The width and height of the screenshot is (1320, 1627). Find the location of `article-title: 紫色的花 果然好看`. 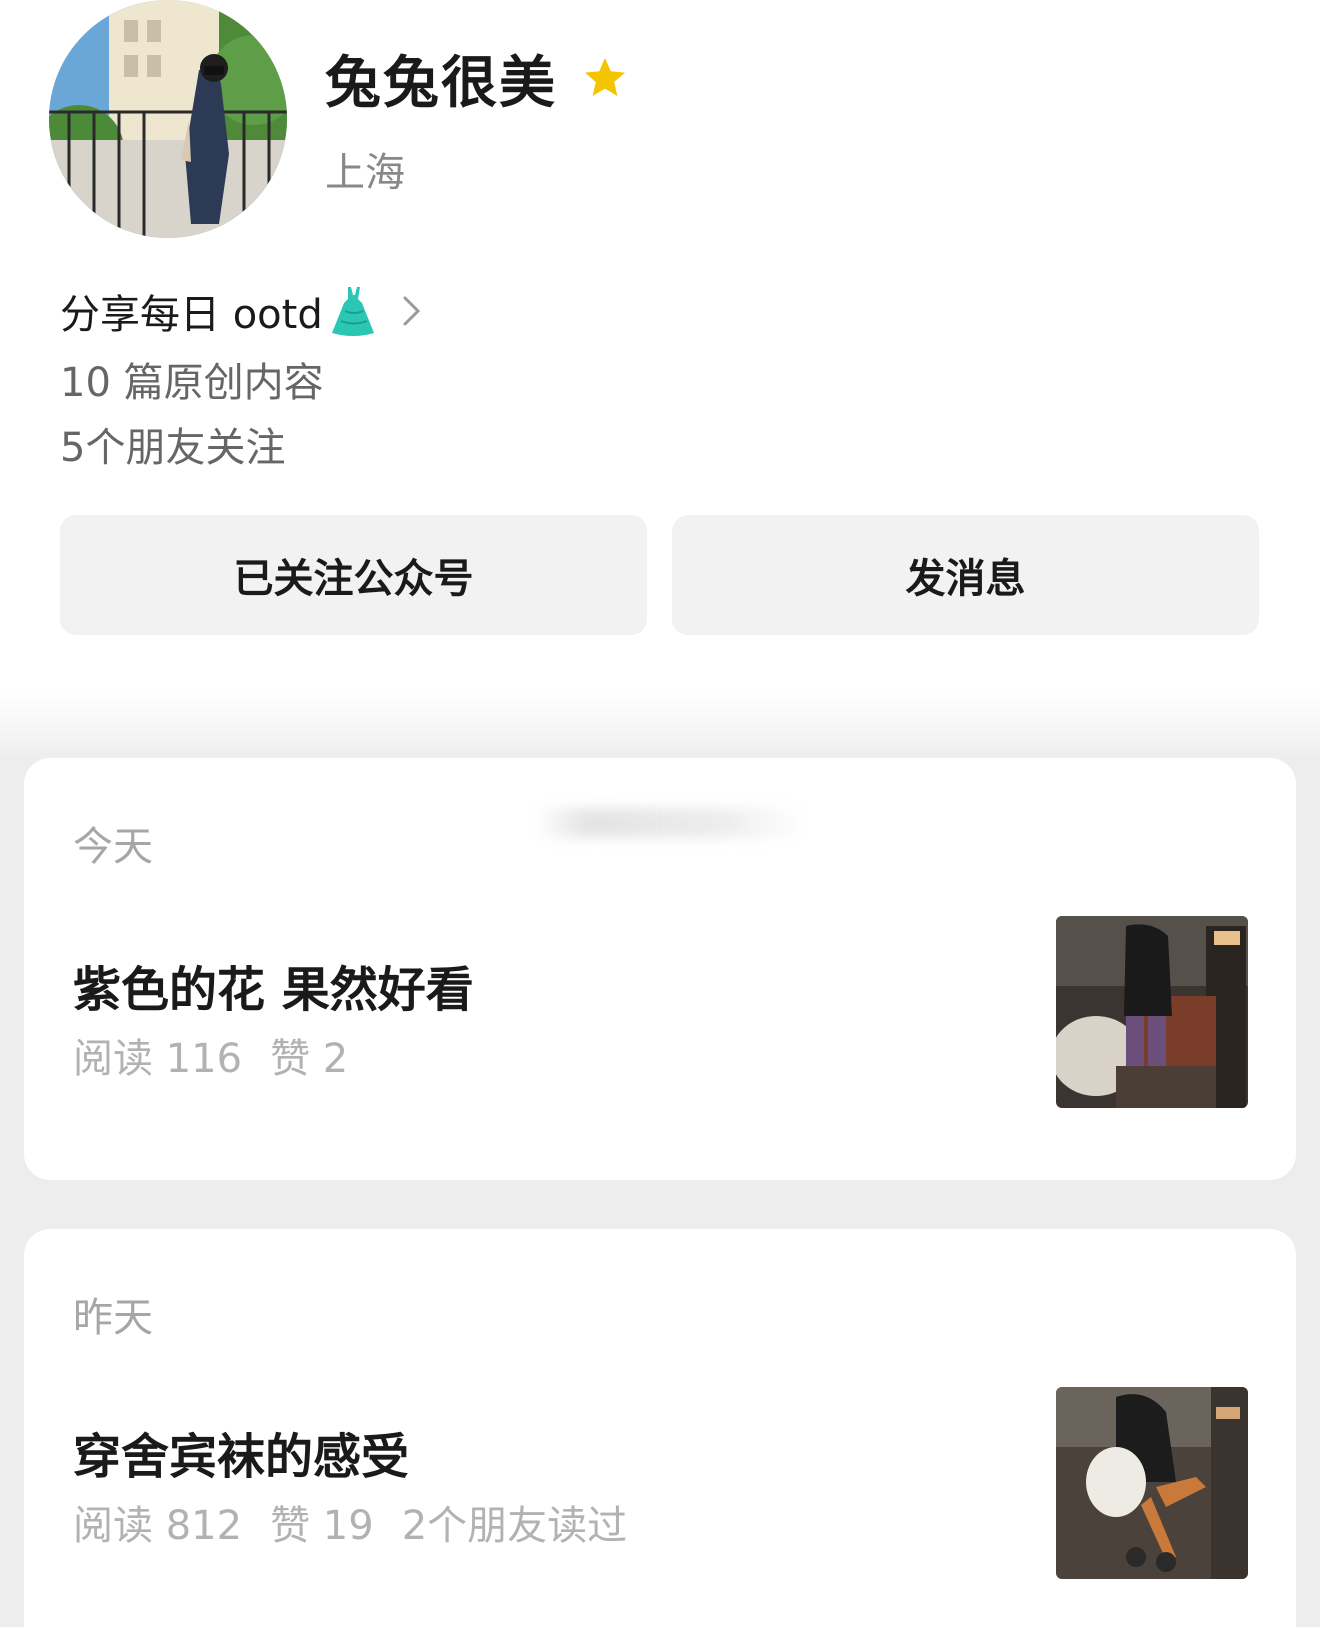

article-title: 紫色的花 果然好看 is located at coordinates (273, 985).